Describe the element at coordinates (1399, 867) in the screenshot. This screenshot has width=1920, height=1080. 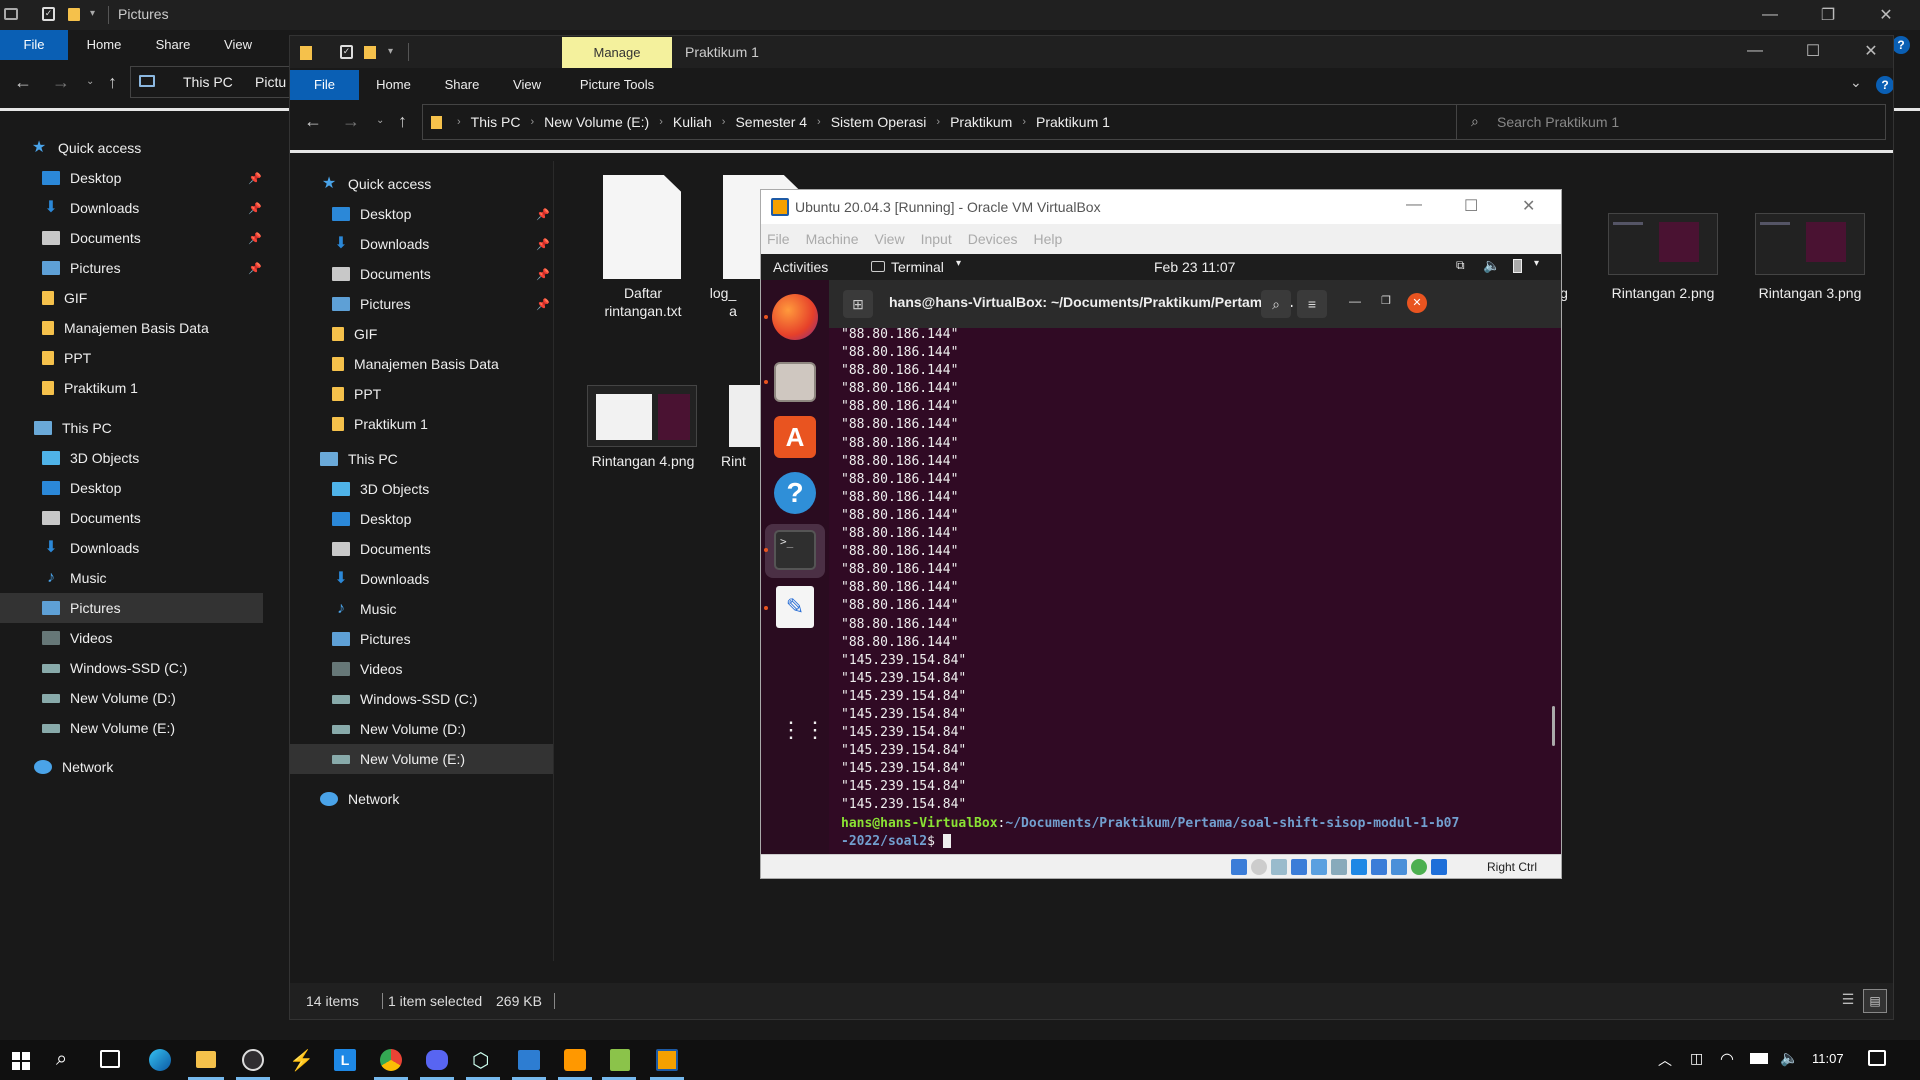
I see `cpu-icon` at that location.